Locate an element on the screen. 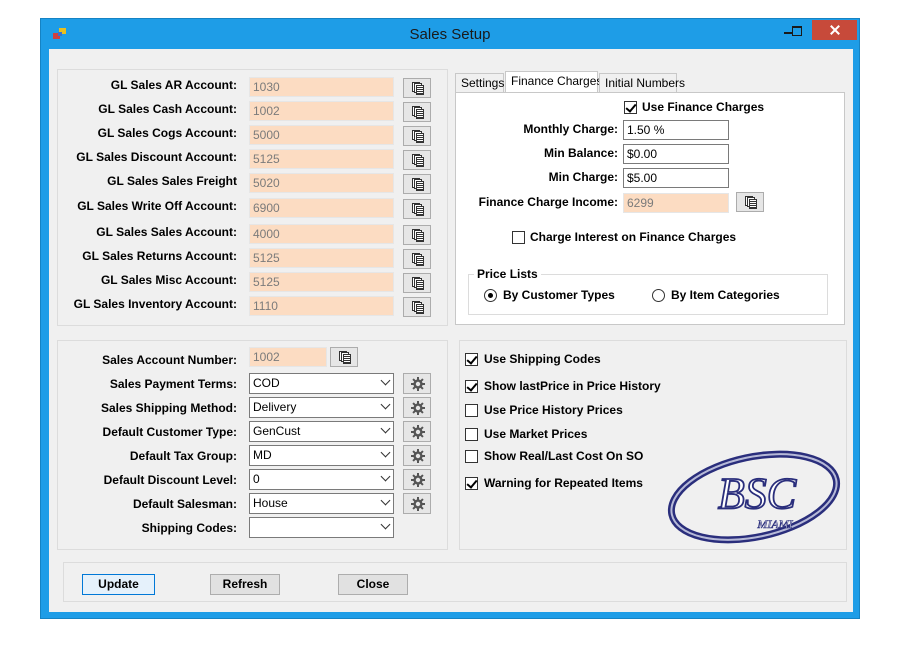 Image resolution: width=910 pixels, height=646 pixels. by-customer-types-label: By Customer Types is located at coordinates (559, 295).